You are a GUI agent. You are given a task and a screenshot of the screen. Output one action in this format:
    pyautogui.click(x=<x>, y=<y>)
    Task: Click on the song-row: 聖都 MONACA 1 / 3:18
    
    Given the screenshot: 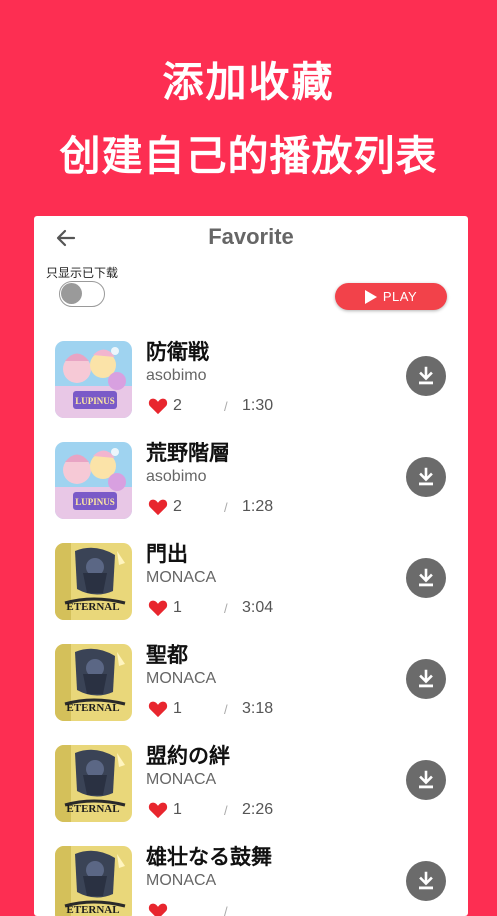 What is the action you would take?
    pyautogui.click(x=251, y=689)
    